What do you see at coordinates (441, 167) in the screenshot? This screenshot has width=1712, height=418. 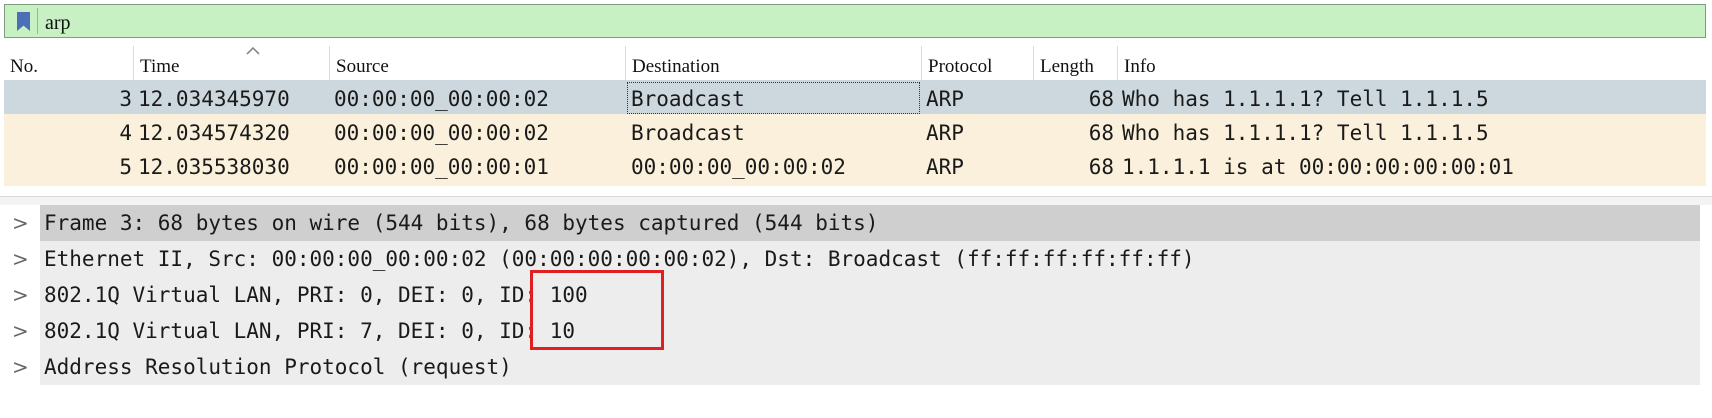 I see `packet-source: 00:00:00_00:00:01` at bounding box center [441, 167].